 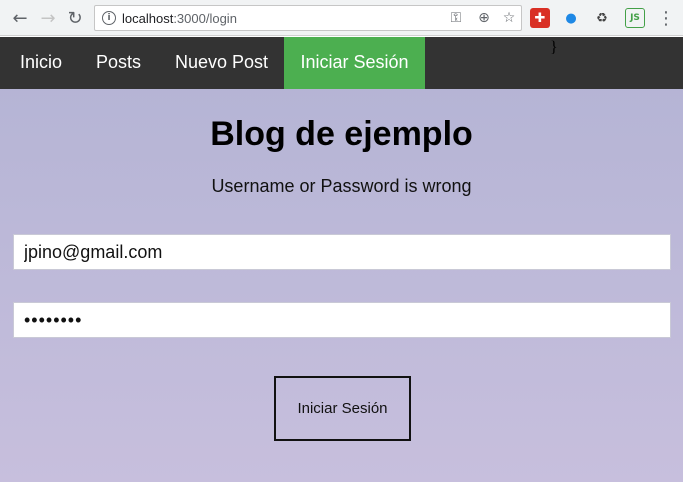 What do you see at coordinates (554, 47) in the screenshot?
I see `stray-brace-text: }` at bounding box center [554, 47].